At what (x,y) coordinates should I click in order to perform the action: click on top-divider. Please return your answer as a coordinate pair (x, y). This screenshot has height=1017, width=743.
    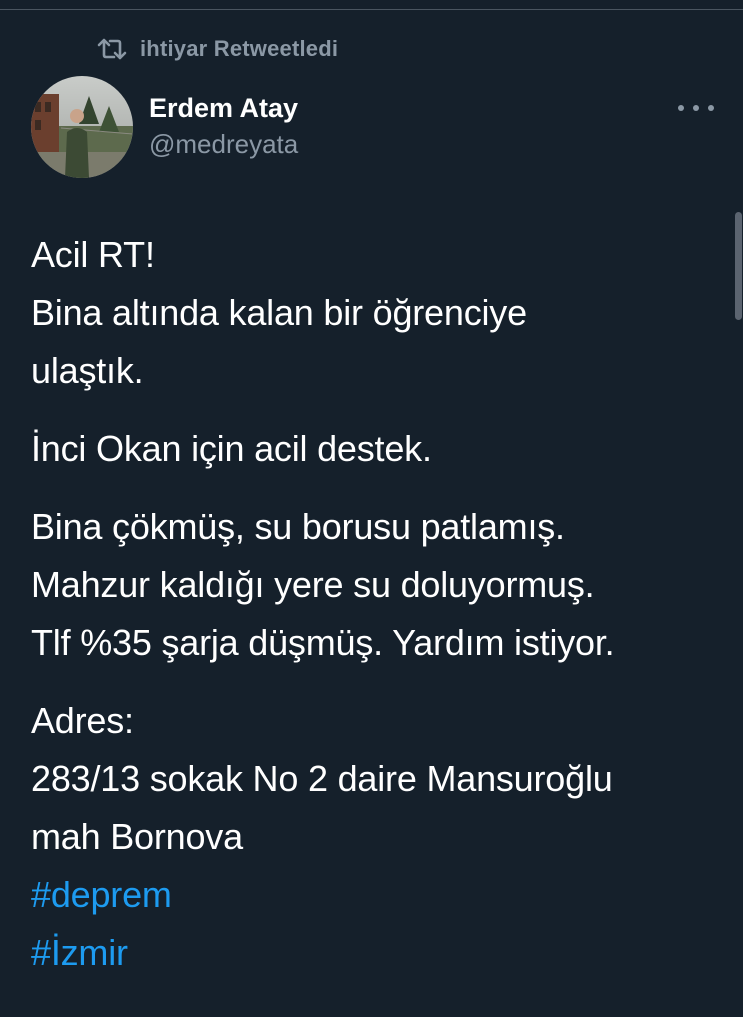
    Looking at the image, I should click on (371, 5).